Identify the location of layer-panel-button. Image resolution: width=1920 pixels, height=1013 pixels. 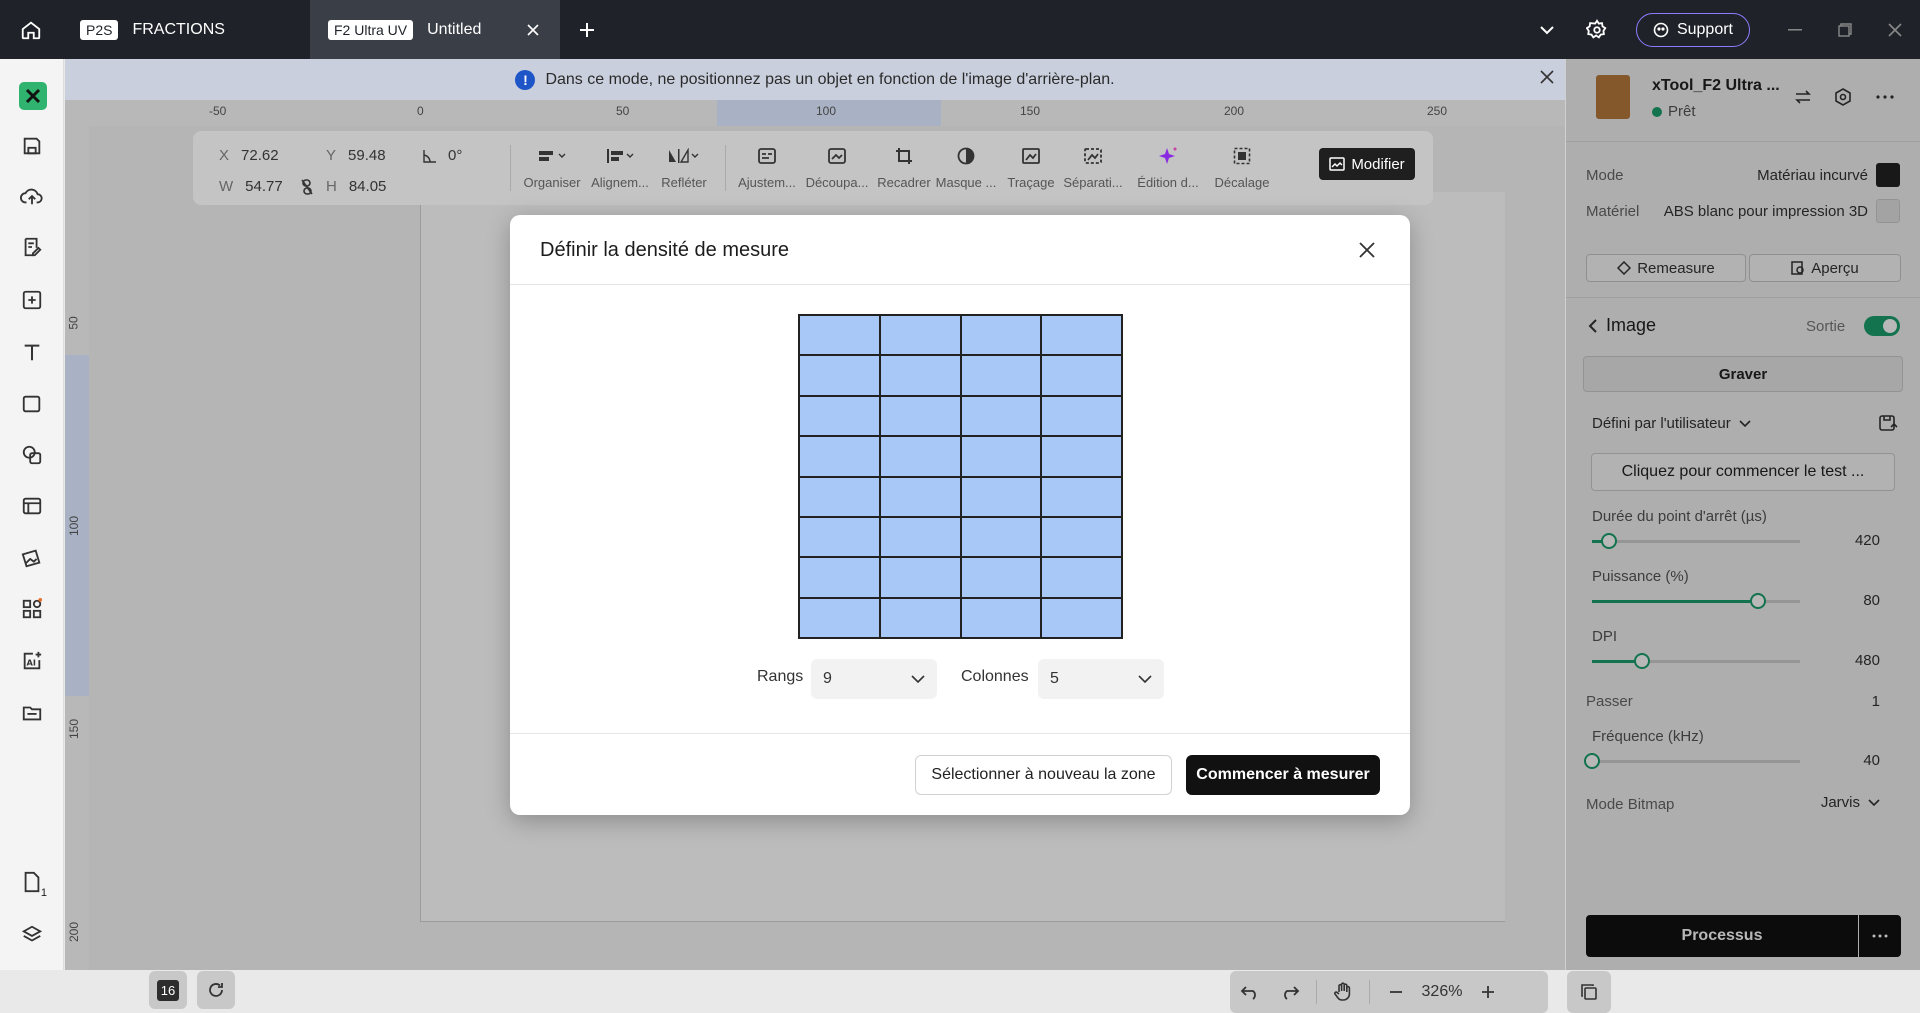
(1589, 992).